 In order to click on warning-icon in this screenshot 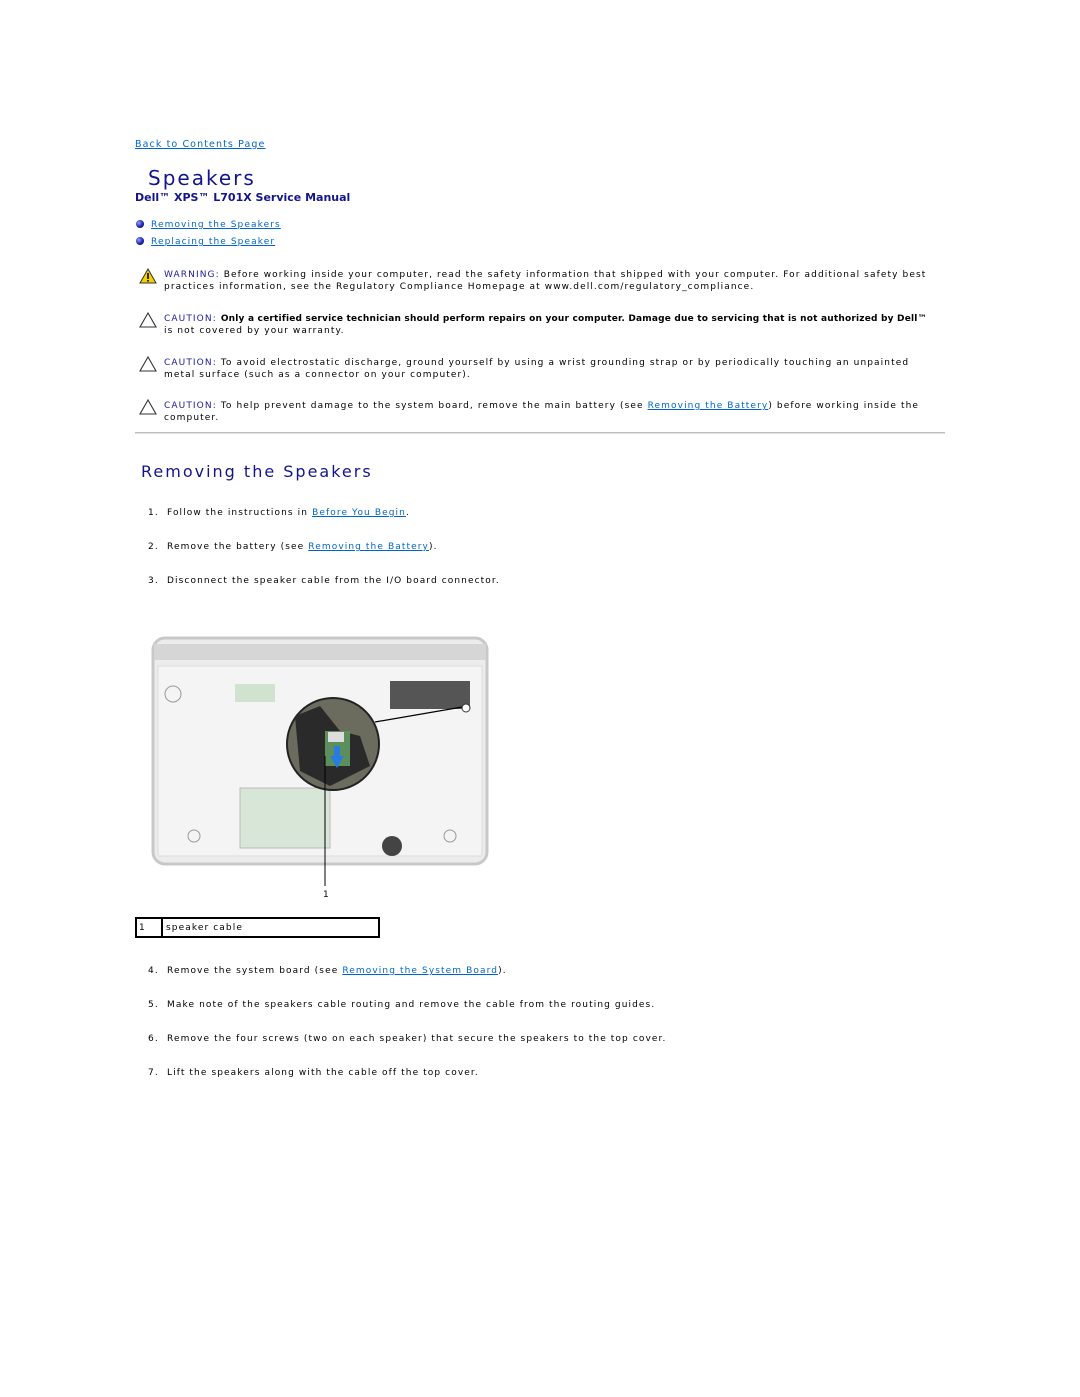, I will do `click(148, 276)`.